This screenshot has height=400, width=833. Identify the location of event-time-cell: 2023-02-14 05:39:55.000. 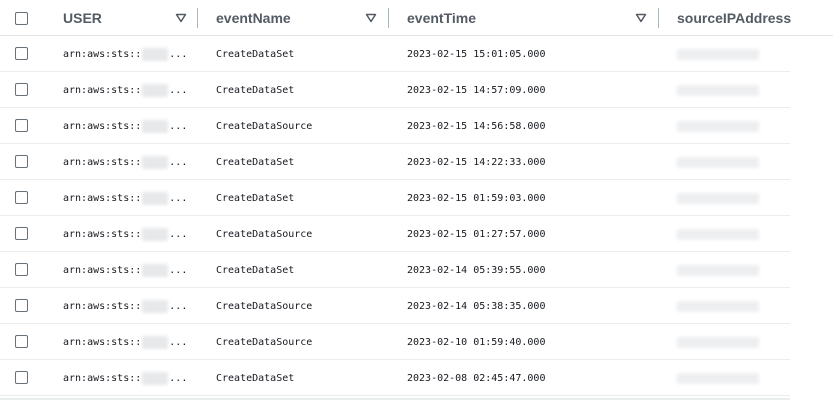
(476, 270).